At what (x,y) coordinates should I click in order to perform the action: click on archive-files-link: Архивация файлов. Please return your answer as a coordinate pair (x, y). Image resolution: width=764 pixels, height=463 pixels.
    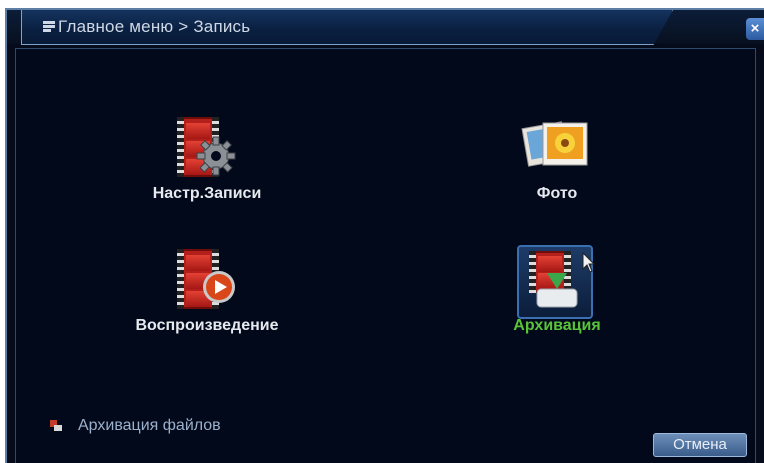
    Looking at the image, I should click on (135, 426).